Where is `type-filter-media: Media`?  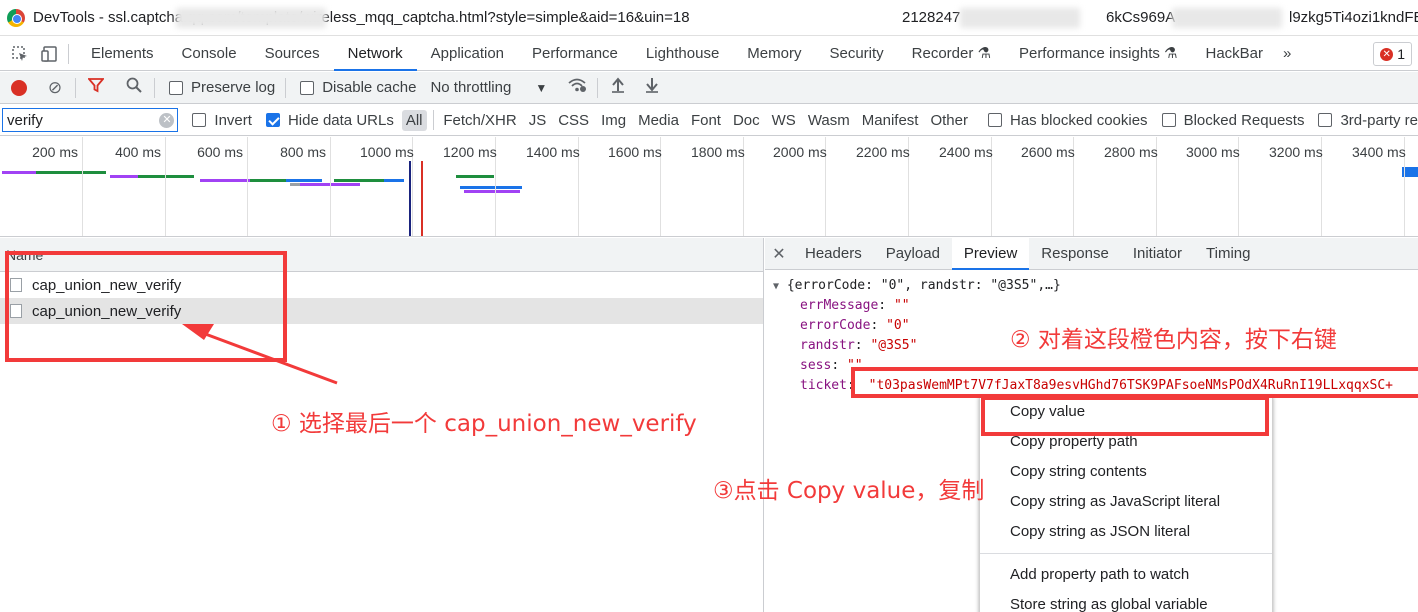 type-filter-media: Media is located at coordinates (658, 120).